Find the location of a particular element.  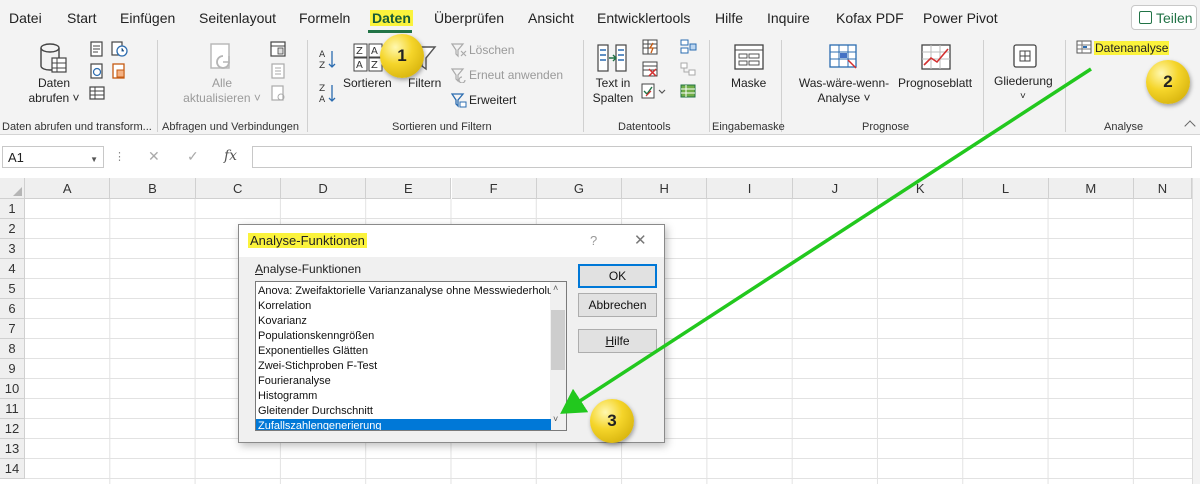

tab-start: Start is located at coordinates (82, 18).